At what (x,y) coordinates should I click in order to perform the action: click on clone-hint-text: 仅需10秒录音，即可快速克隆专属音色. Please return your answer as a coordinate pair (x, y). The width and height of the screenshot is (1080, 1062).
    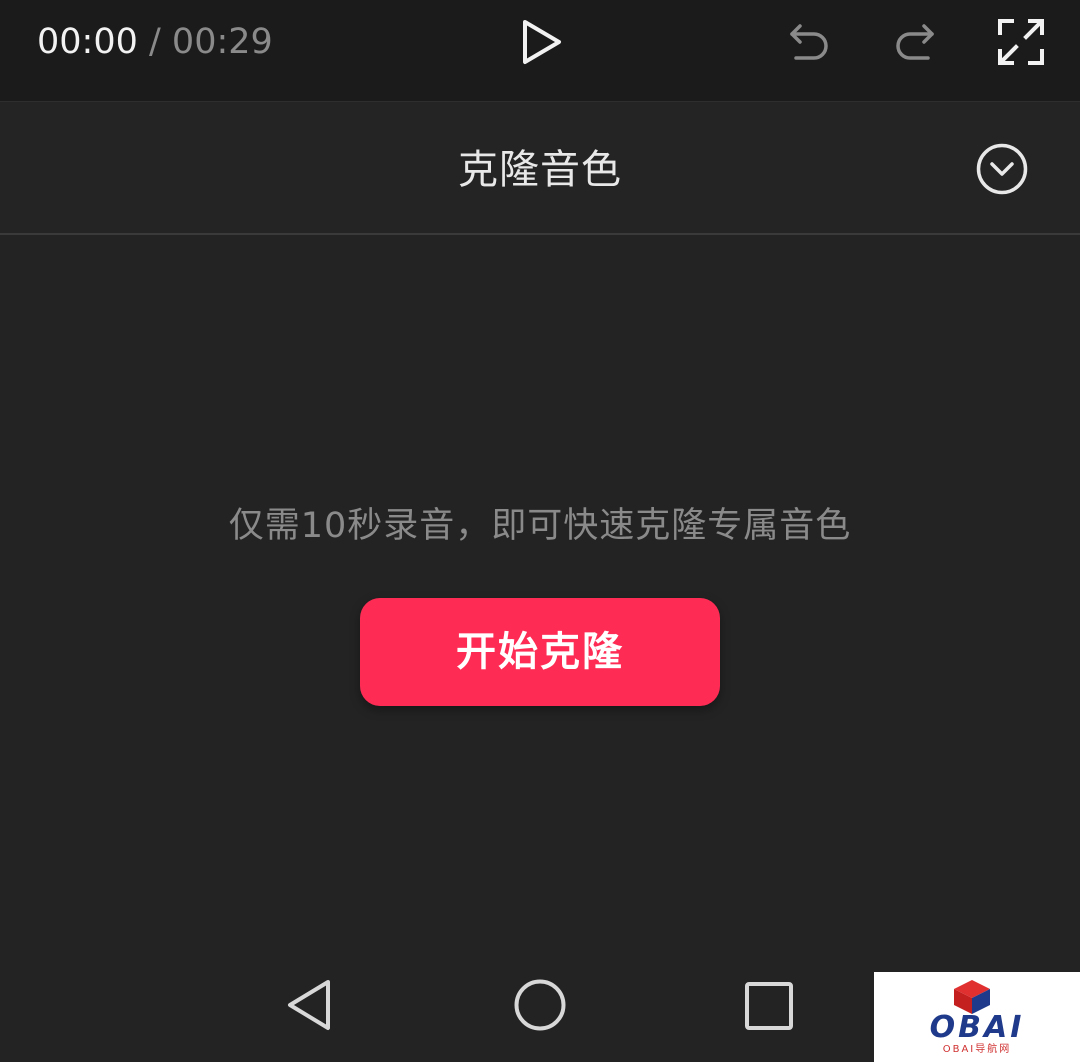
    Looking at the image, I should click on (540, 526).